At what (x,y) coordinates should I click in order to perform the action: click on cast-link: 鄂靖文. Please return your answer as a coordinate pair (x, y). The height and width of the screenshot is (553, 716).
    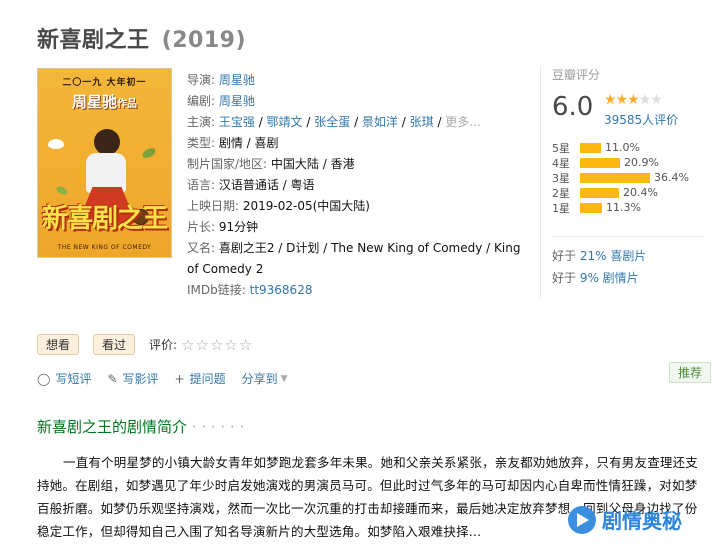
    Looking at the image, I should click on (285, 122).